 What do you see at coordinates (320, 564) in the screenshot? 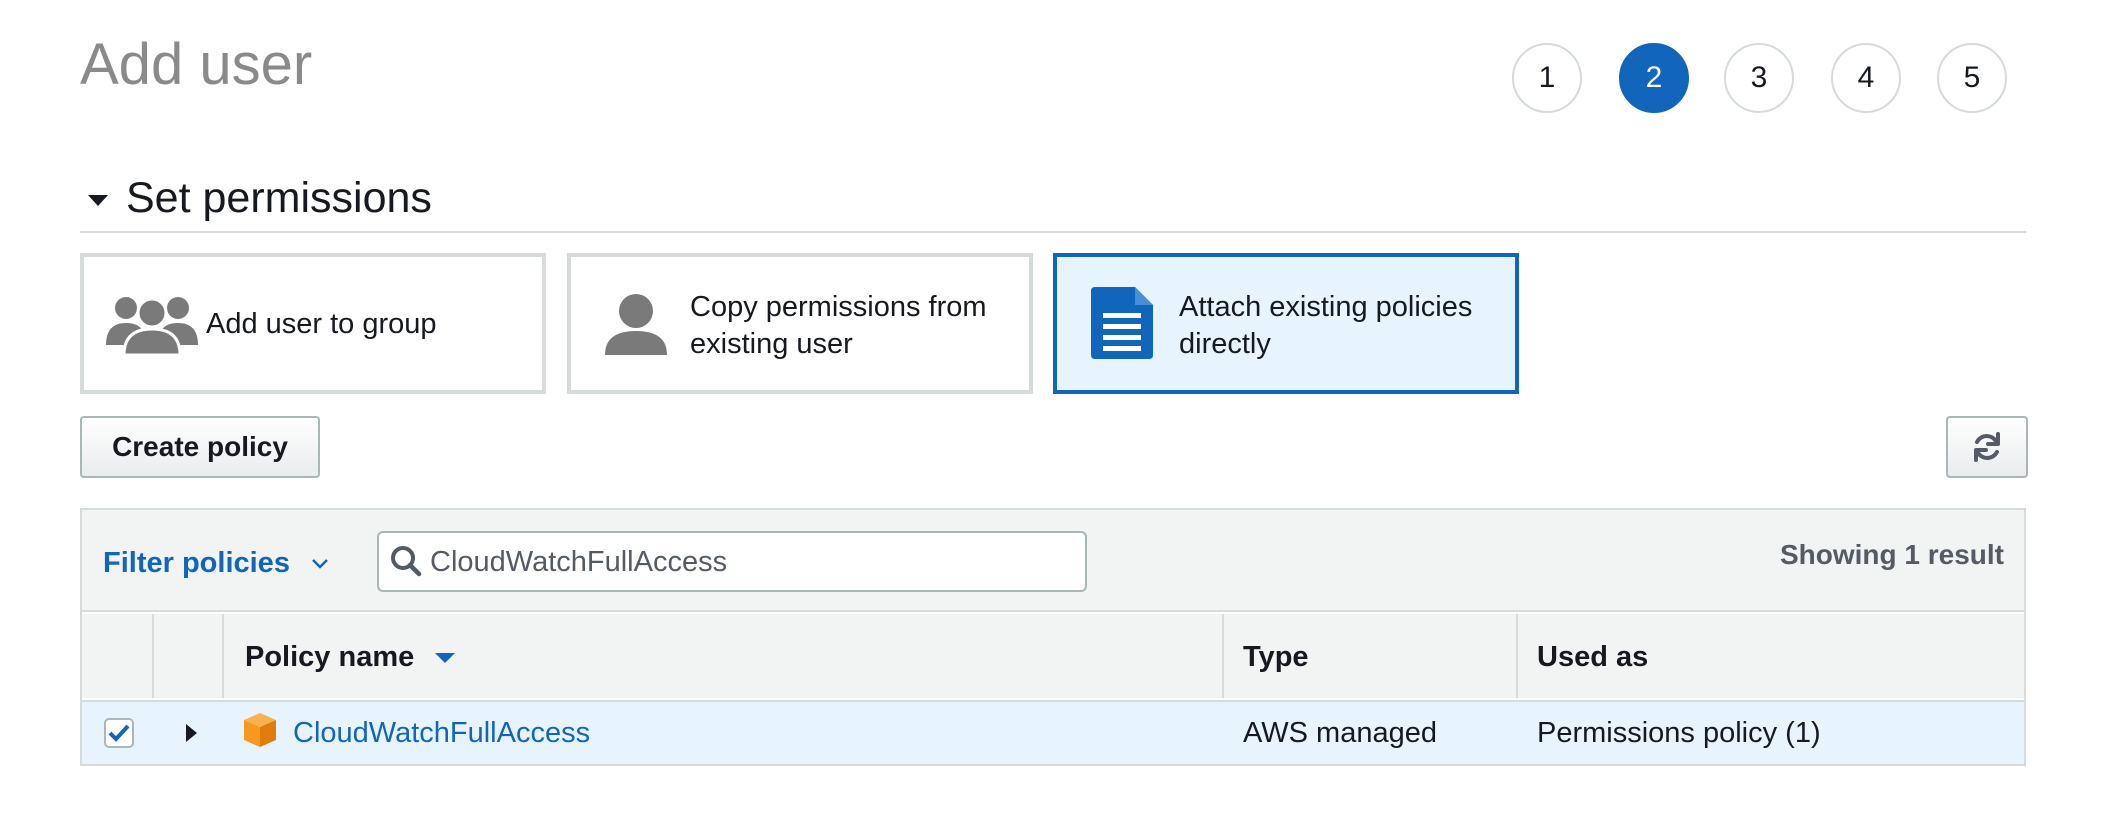
I see `chevron-down-icon` at bounding box center [320, 564].